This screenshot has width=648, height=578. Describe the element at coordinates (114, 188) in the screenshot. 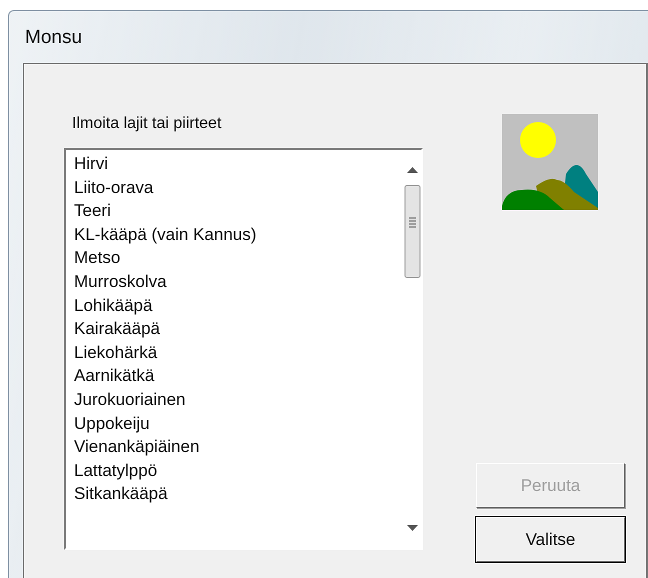

I see `list-item: Liito-orava` at that location.